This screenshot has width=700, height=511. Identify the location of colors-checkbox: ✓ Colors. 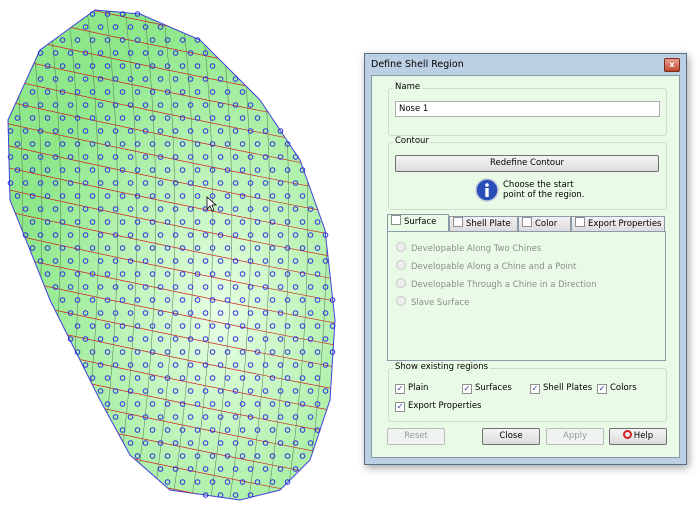
(617, 388).